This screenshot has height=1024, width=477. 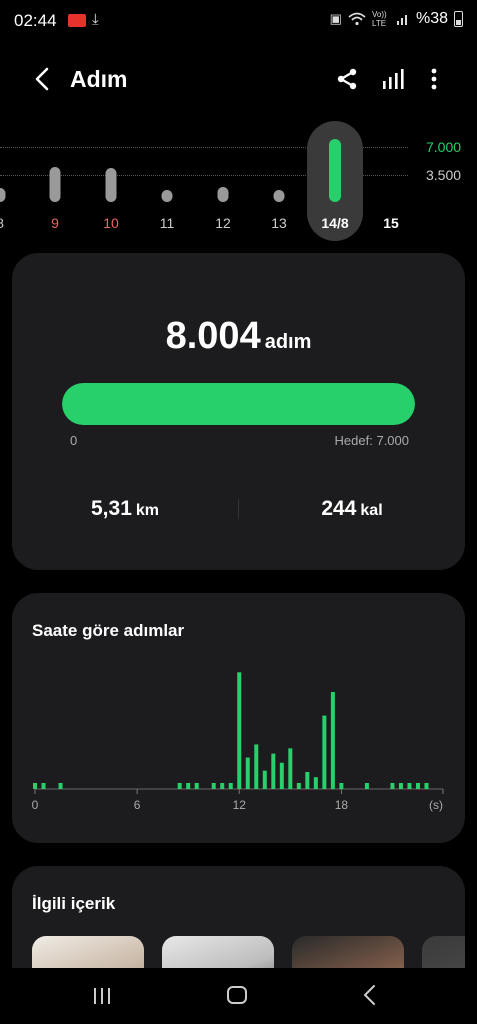 I want to click on goal-progress-fill, so click(x=238, y=404).